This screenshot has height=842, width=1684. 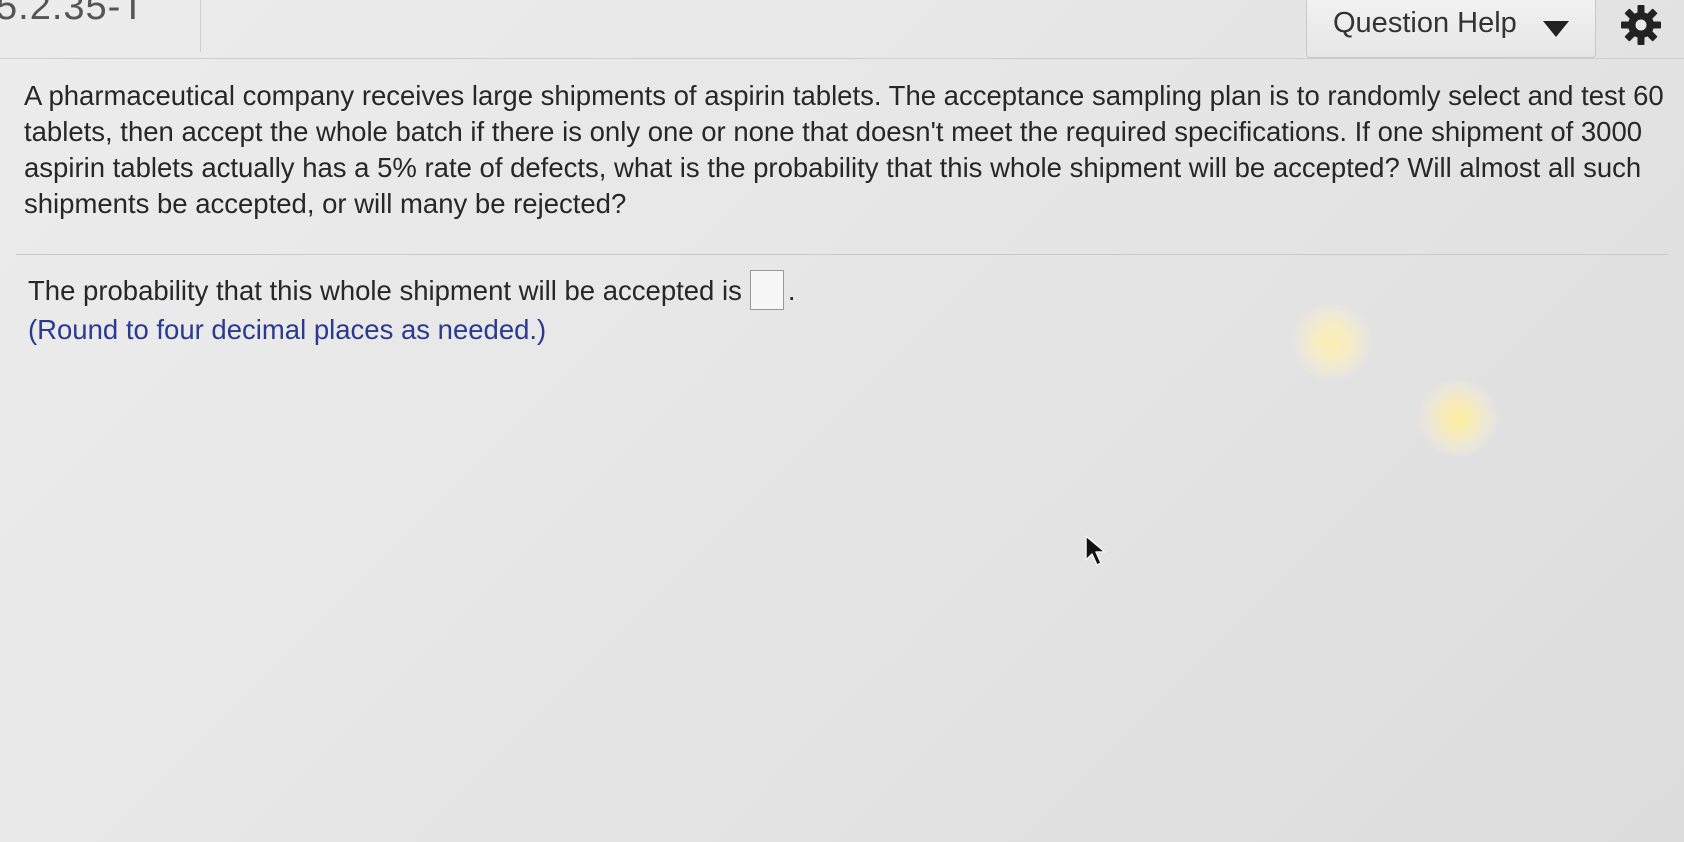 I want to click on divider, so click(x=200, y=26).